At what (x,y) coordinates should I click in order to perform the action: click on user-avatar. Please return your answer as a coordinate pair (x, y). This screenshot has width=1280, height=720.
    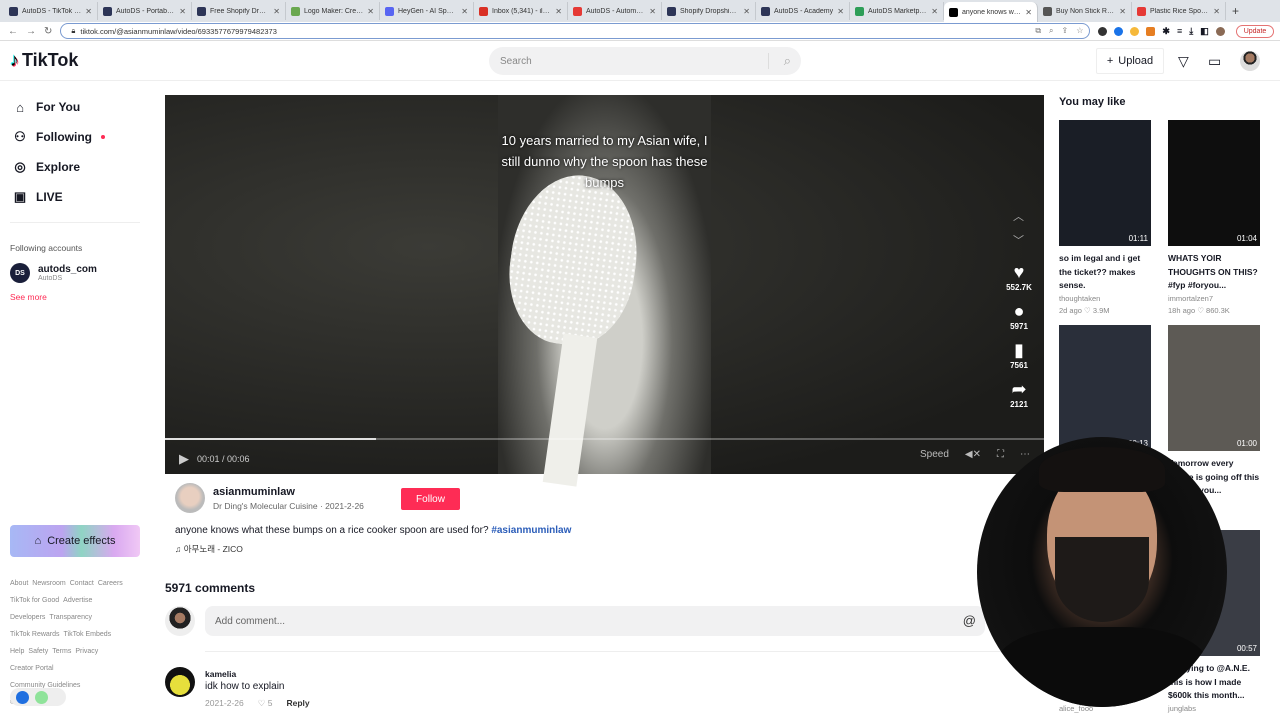
    Looking at the image, I should click on (1250, 61).